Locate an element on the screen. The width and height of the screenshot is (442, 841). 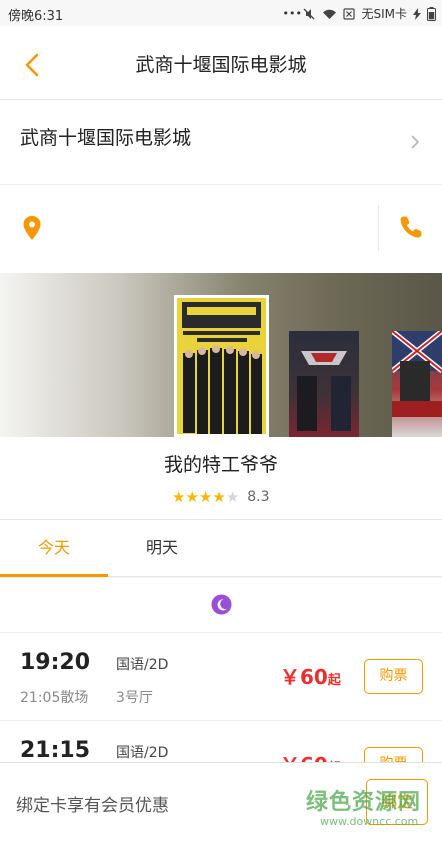
more-dots-icon: ••• is located at coordinates (292, 13).